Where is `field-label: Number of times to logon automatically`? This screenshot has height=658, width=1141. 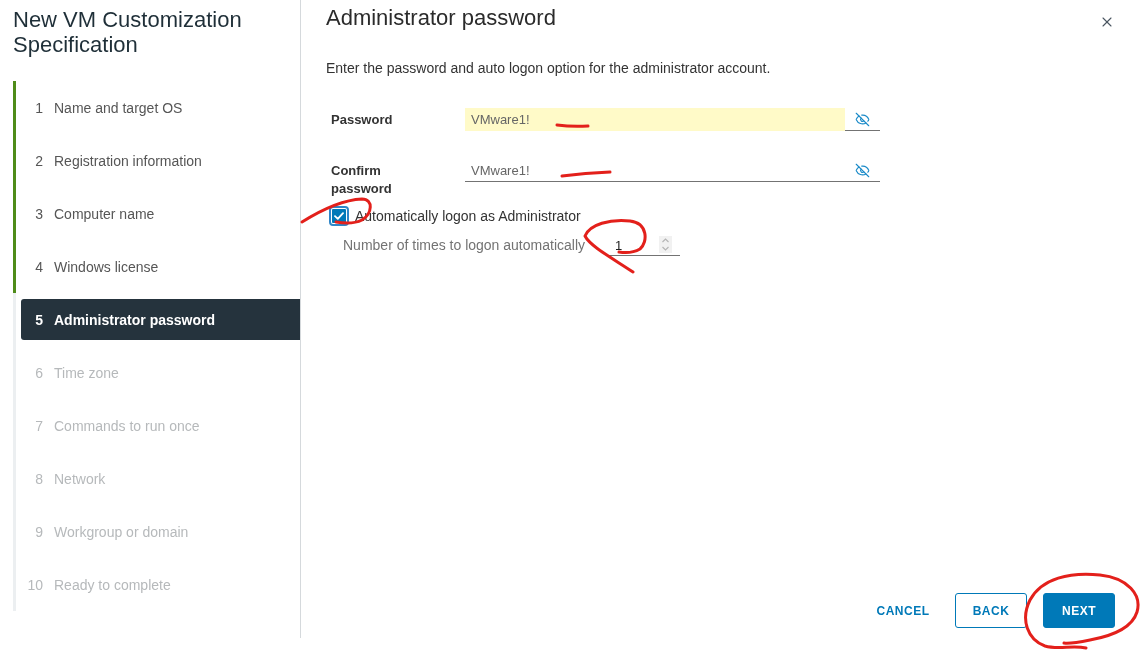 field-label: Number of times to logon automatically is located at coordinates (464, 245).